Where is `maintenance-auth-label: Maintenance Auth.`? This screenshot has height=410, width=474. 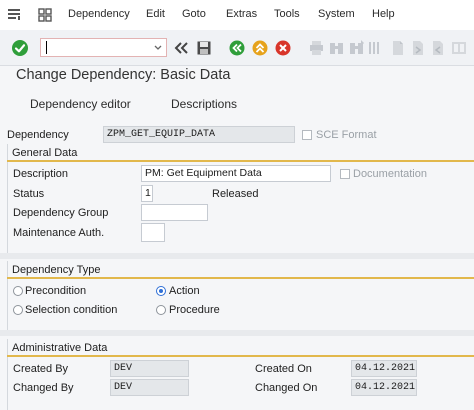
maintenance-auth-label: Maintenance Auth. is located at coordinates (59, 233).